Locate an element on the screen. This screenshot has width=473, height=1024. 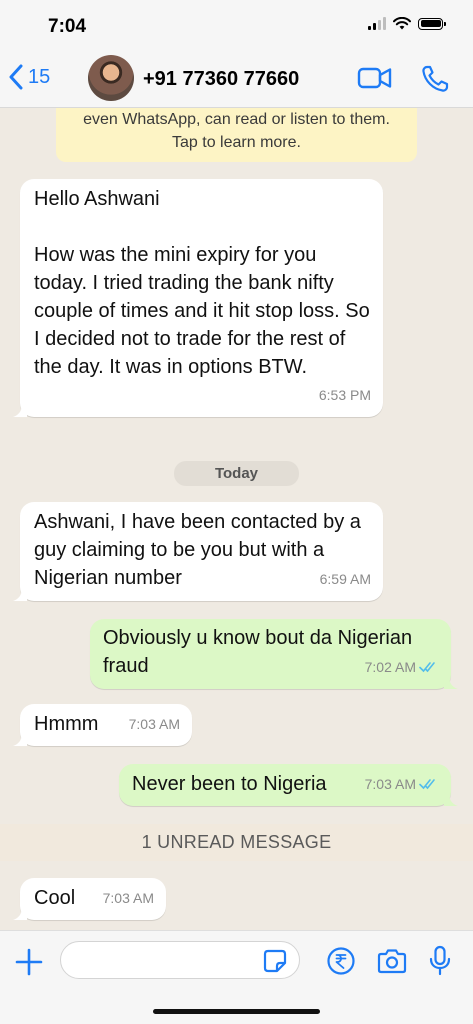
video-call-button is located at coordinates (375, 80).